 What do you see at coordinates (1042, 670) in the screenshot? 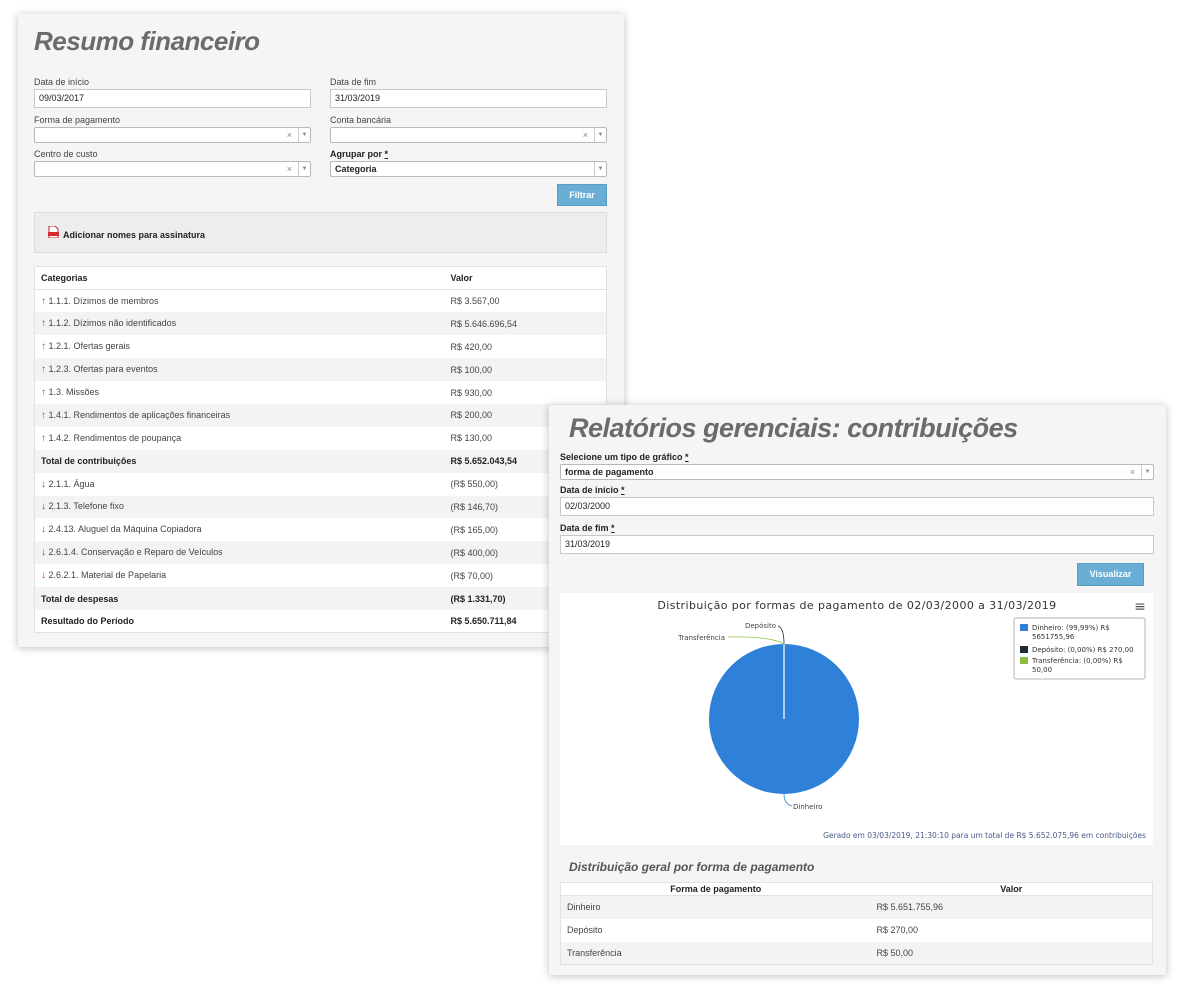
I see `legend-item-value-transferência: 50,00` at bounding box center [1042, 670].